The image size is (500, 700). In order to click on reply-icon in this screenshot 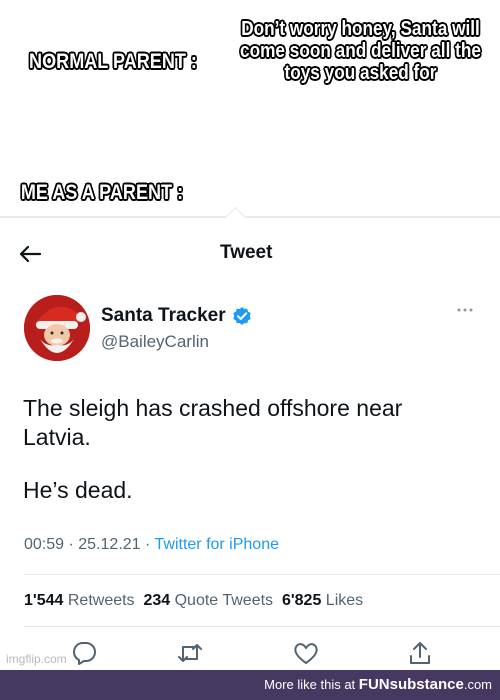, I will do `click(84, 653)`.